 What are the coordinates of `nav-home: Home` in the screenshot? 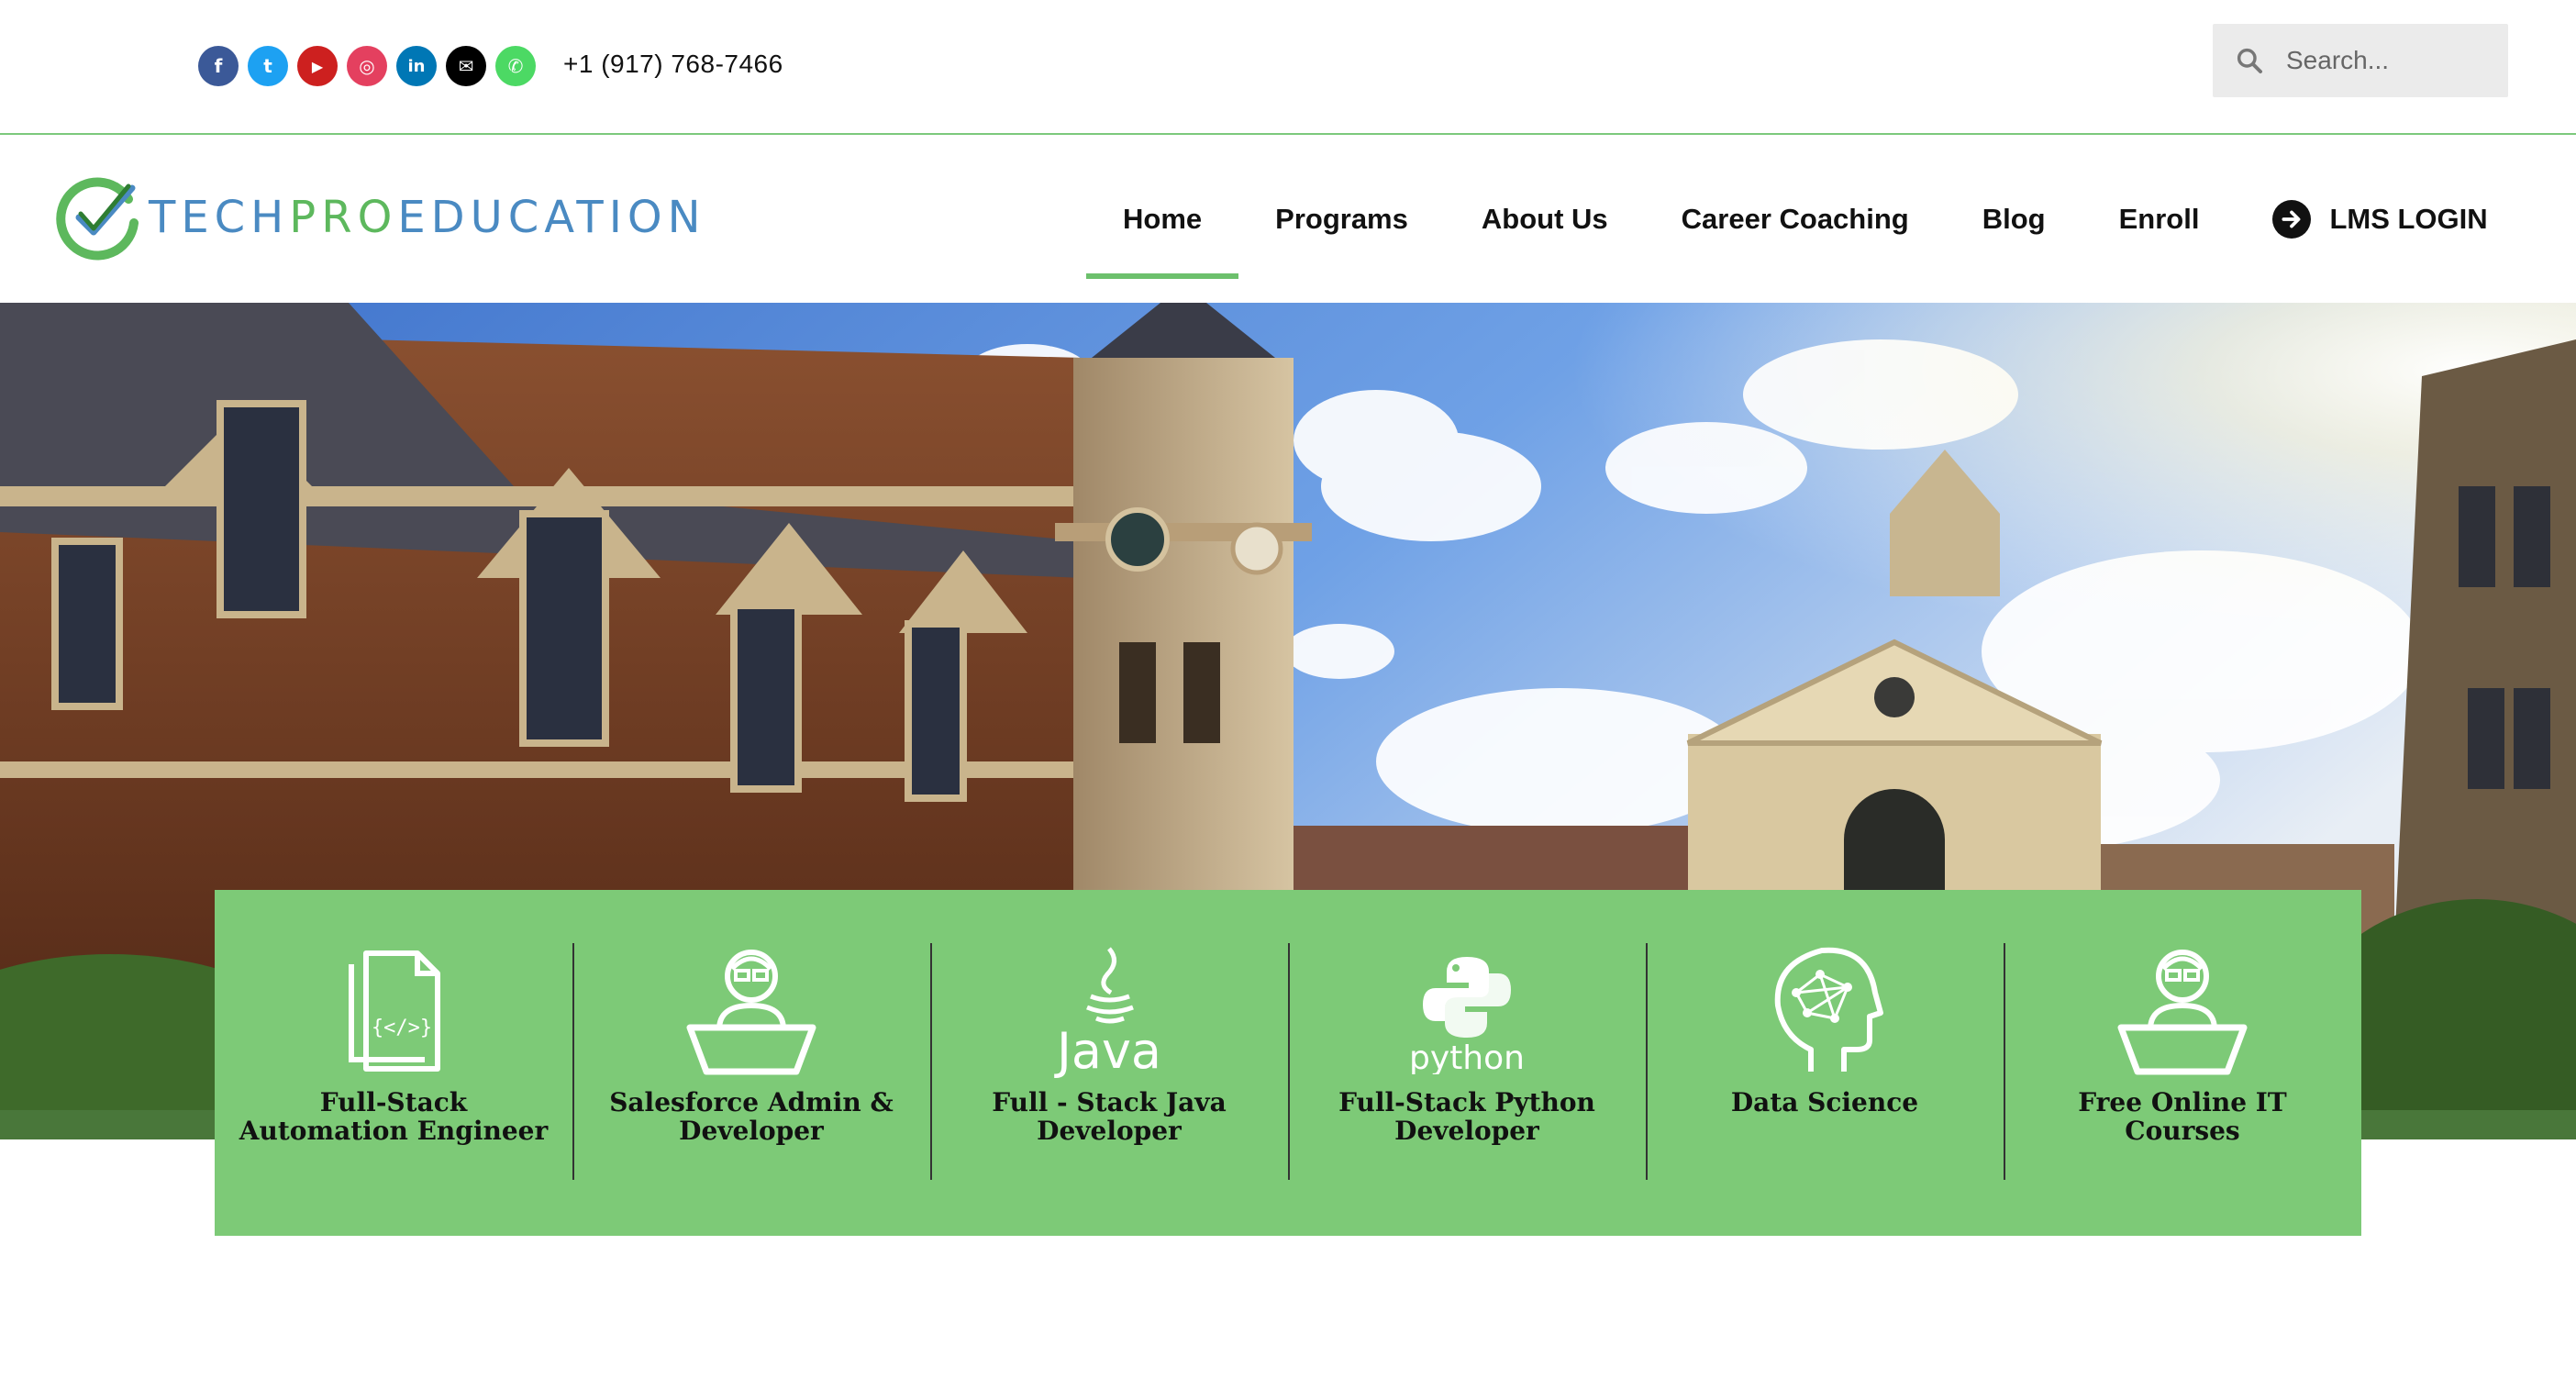 It's located at (1162, 219).